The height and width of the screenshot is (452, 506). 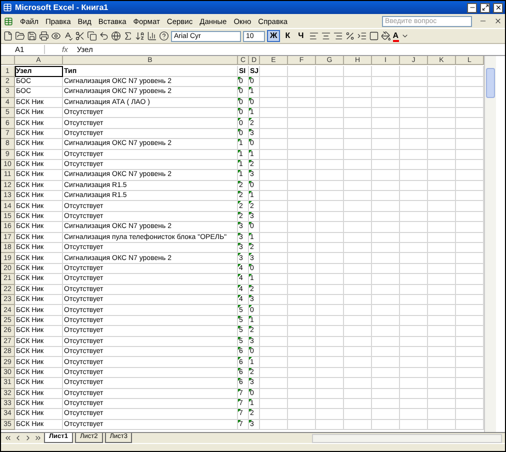 I want to click on spellcheck-icon, so click(x=68, y=36).